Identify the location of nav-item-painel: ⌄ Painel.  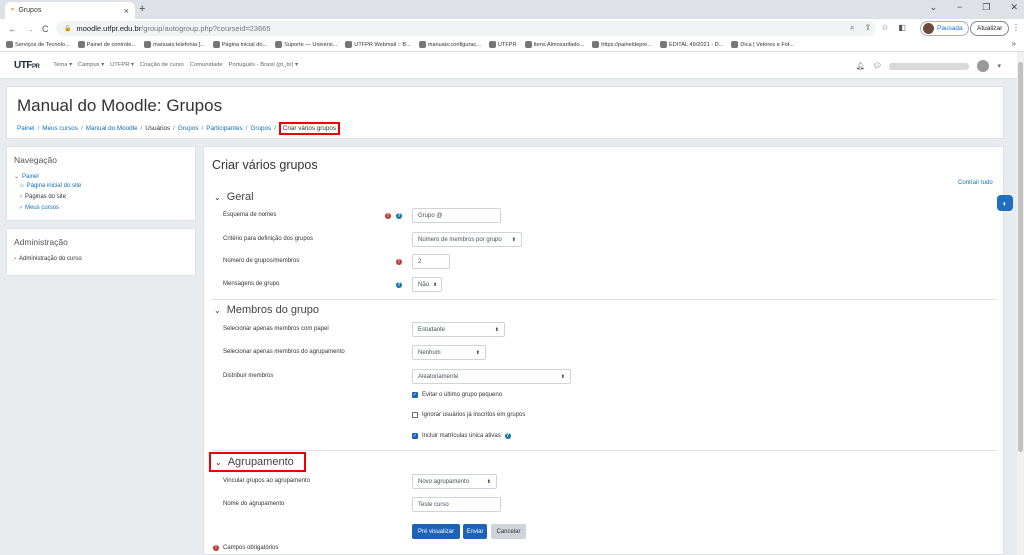
(26, 176).